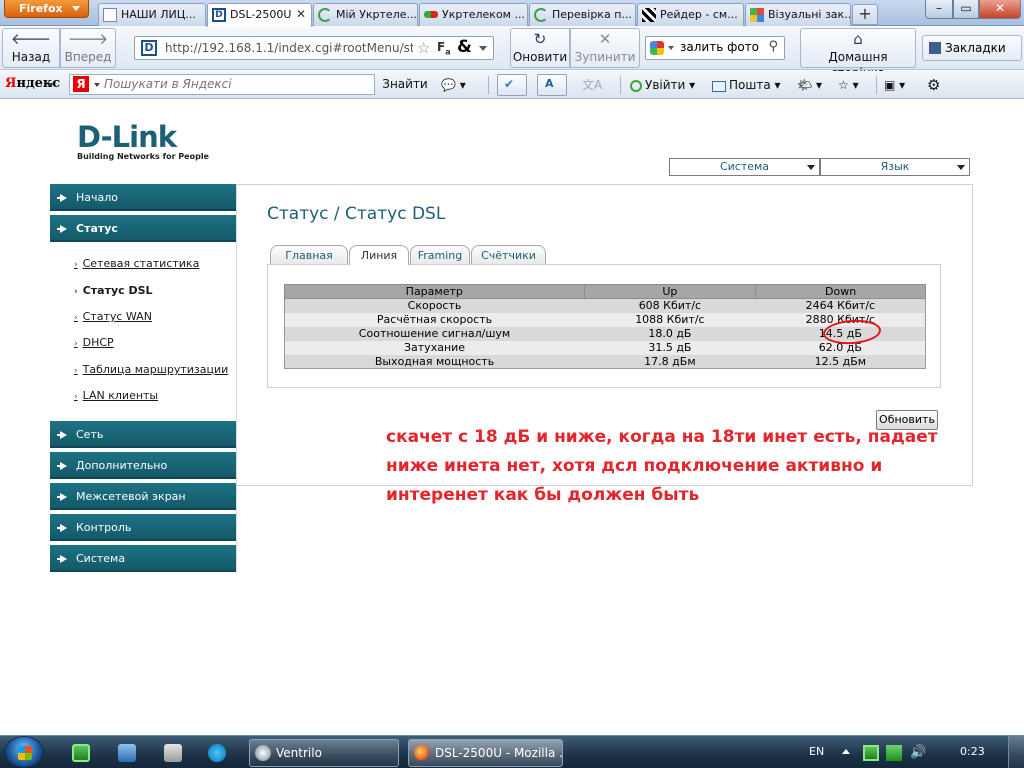 The height and width of the screenshot is (768, 1024). I want to click on submenu-routing-table: › Таблица маршрутизации, so click(151, 369).